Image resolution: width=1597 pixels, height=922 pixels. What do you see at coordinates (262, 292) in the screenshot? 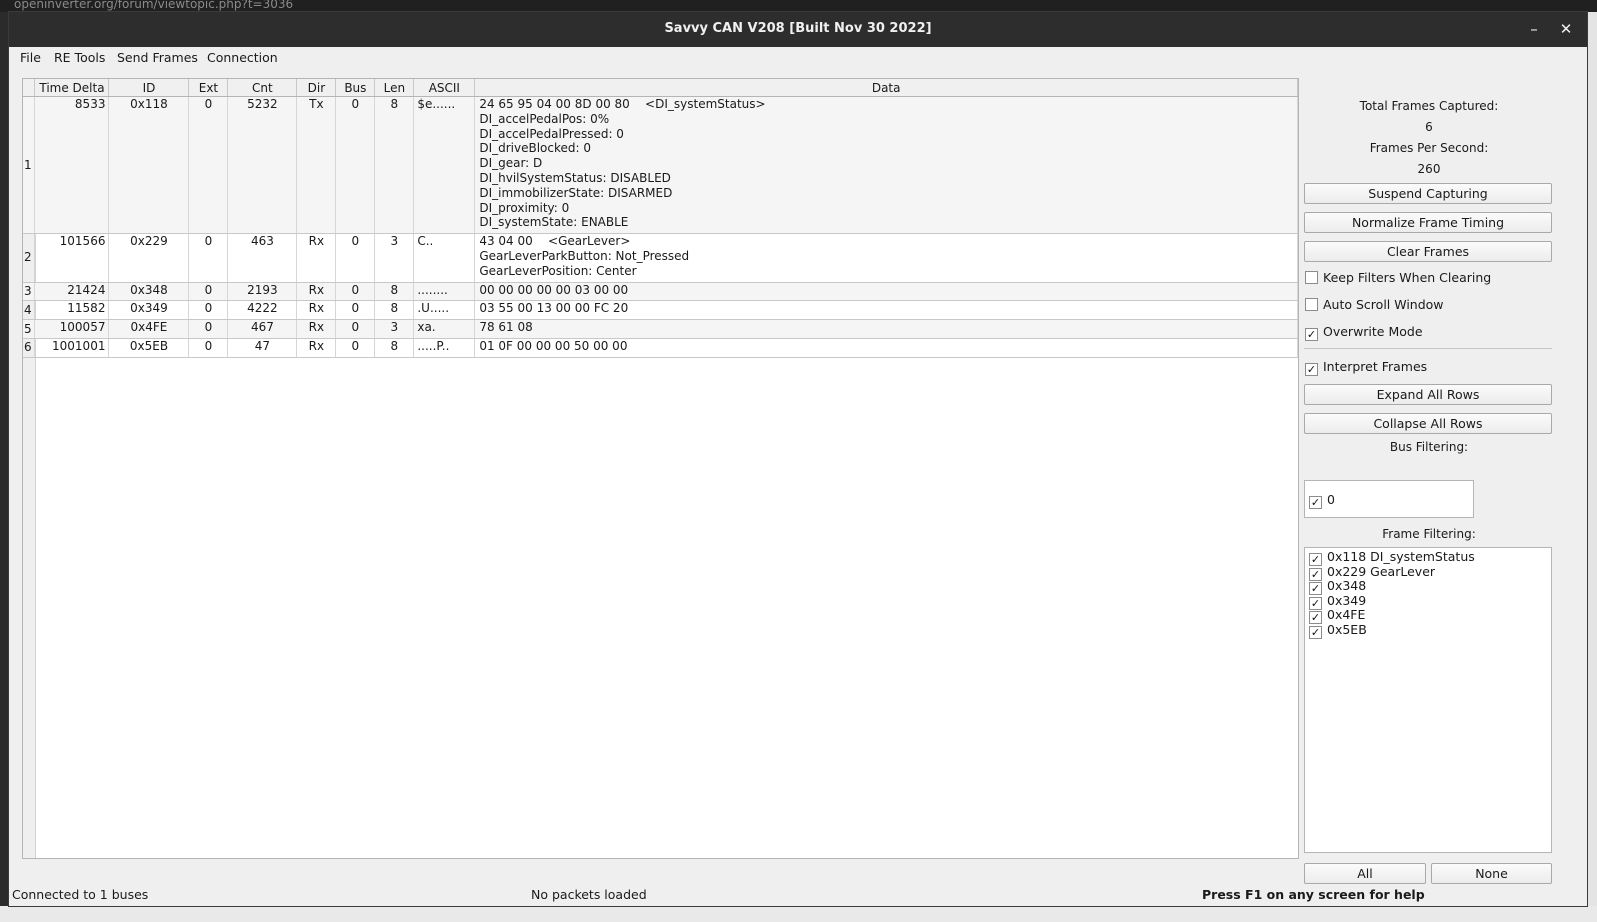
I see `cell-cnt: 2193` at bounding box center [262, 292].